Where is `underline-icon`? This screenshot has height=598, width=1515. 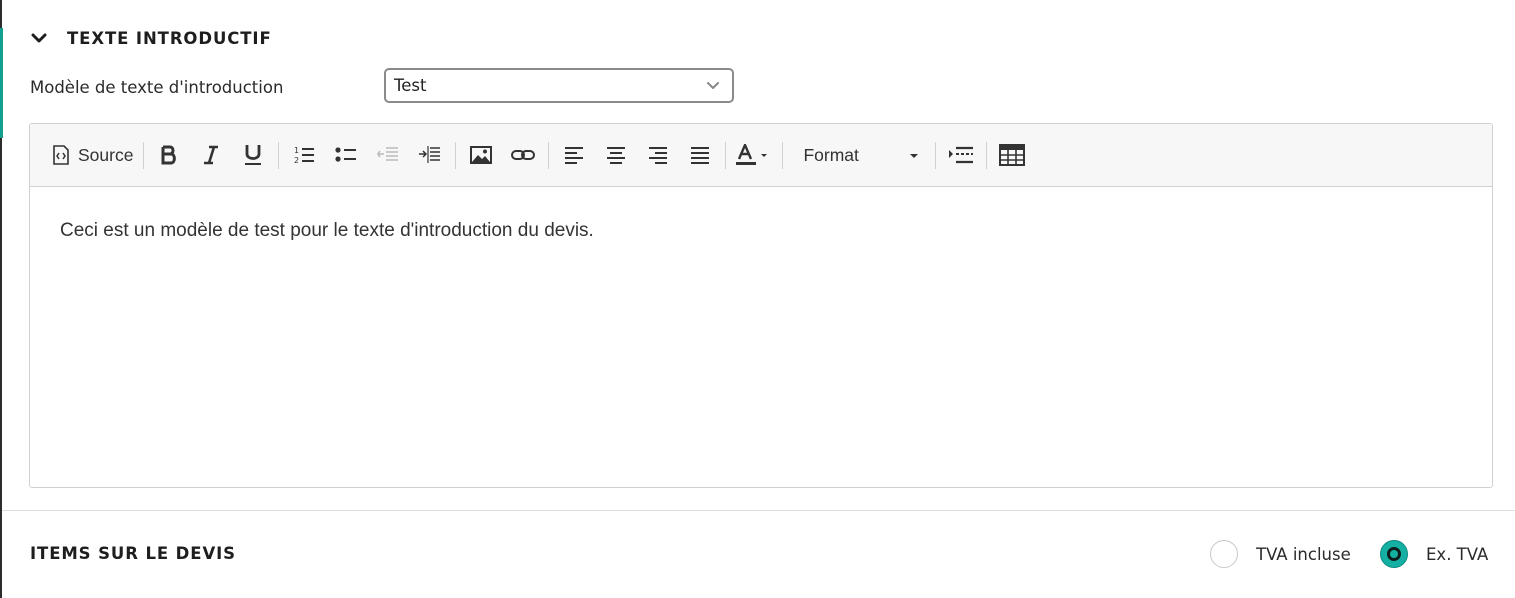
underline-icon is located at coordinates (253, 155).